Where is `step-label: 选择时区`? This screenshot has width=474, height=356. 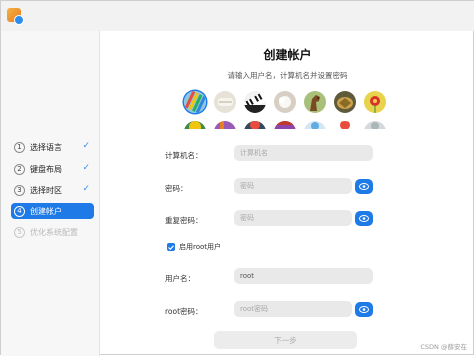
step-label: 选择时区 is located at coordinates (46, 190).